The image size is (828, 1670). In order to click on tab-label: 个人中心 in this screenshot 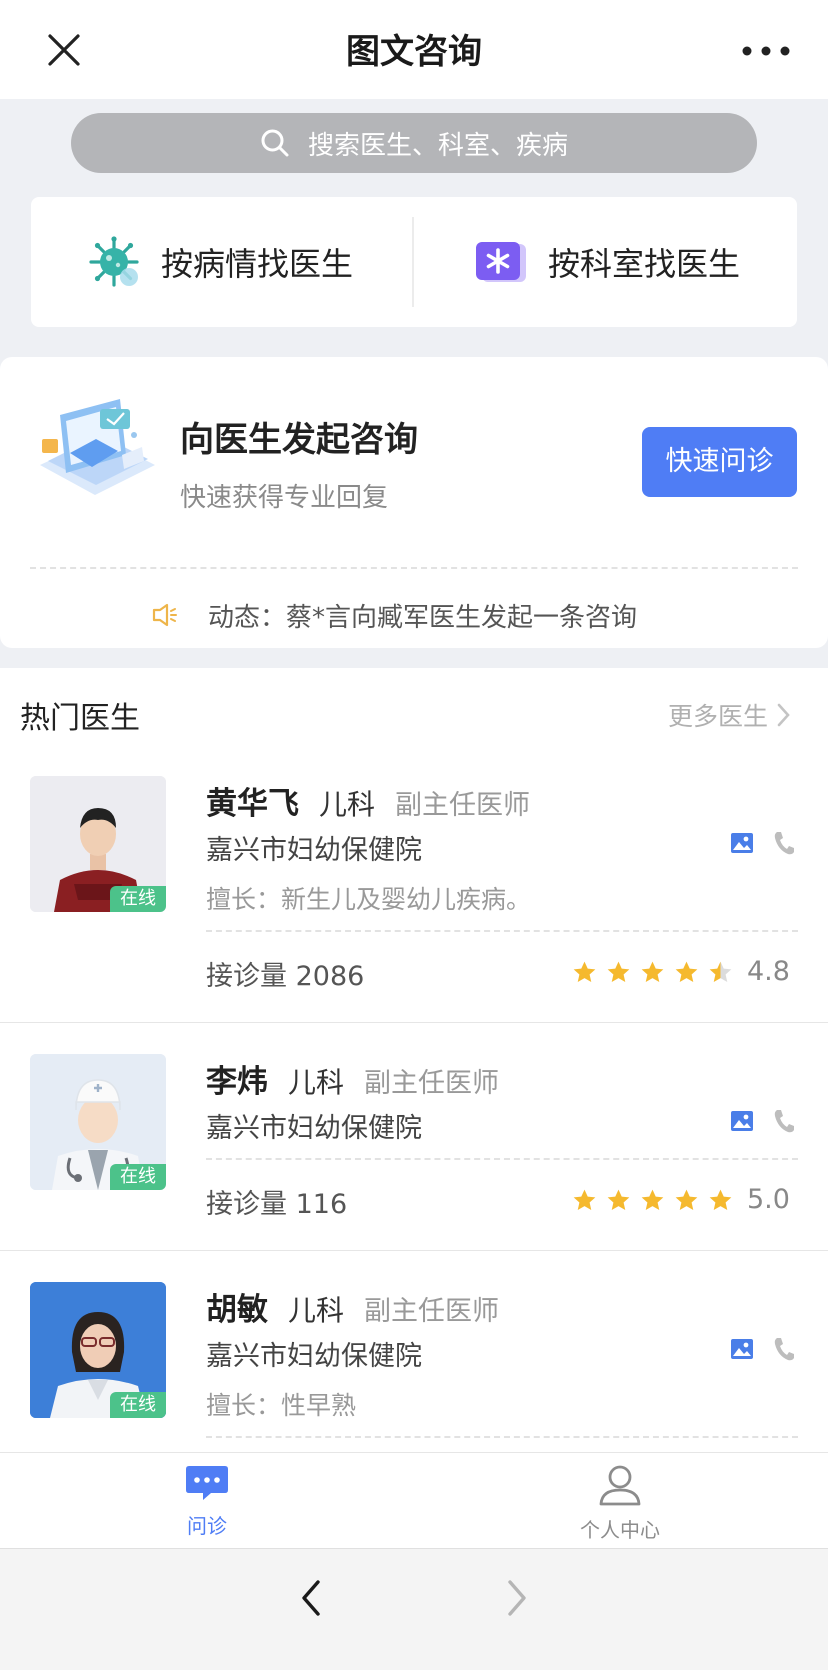, I will do `click(620, 1530)`.